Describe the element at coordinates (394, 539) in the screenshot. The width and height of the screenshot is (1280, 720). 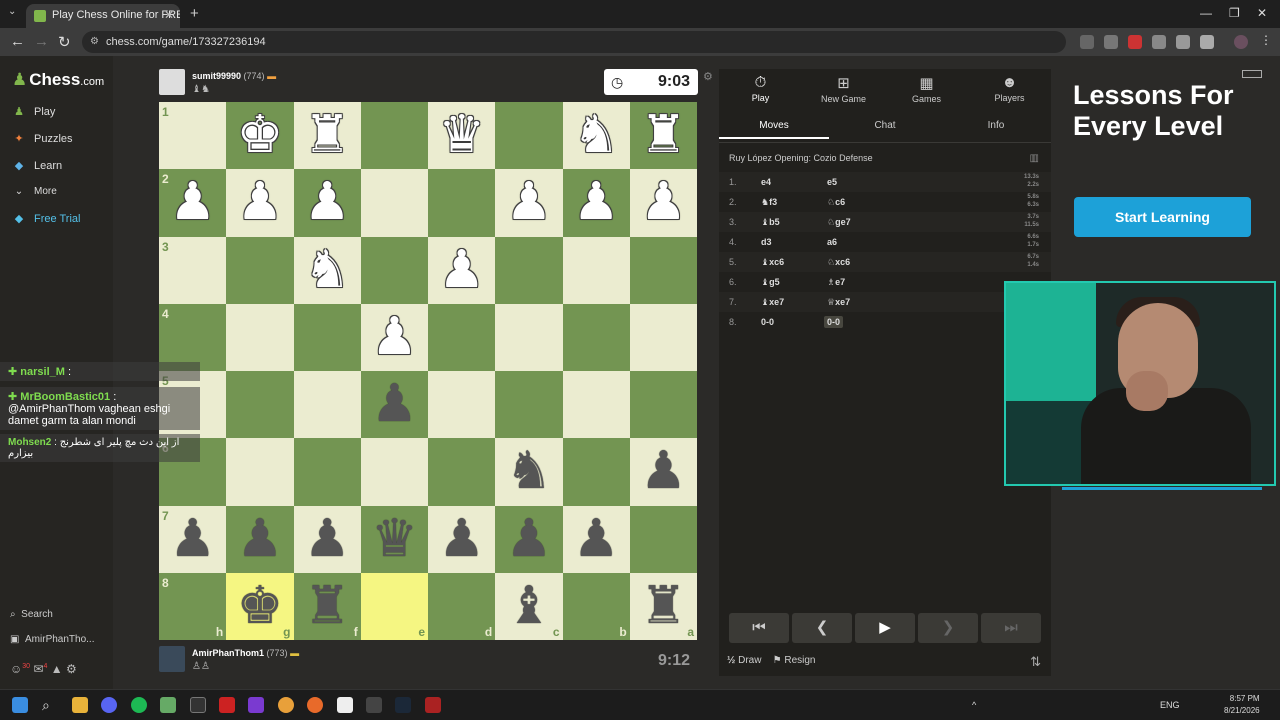
I see `black-piece-e7: ♛` at that location.